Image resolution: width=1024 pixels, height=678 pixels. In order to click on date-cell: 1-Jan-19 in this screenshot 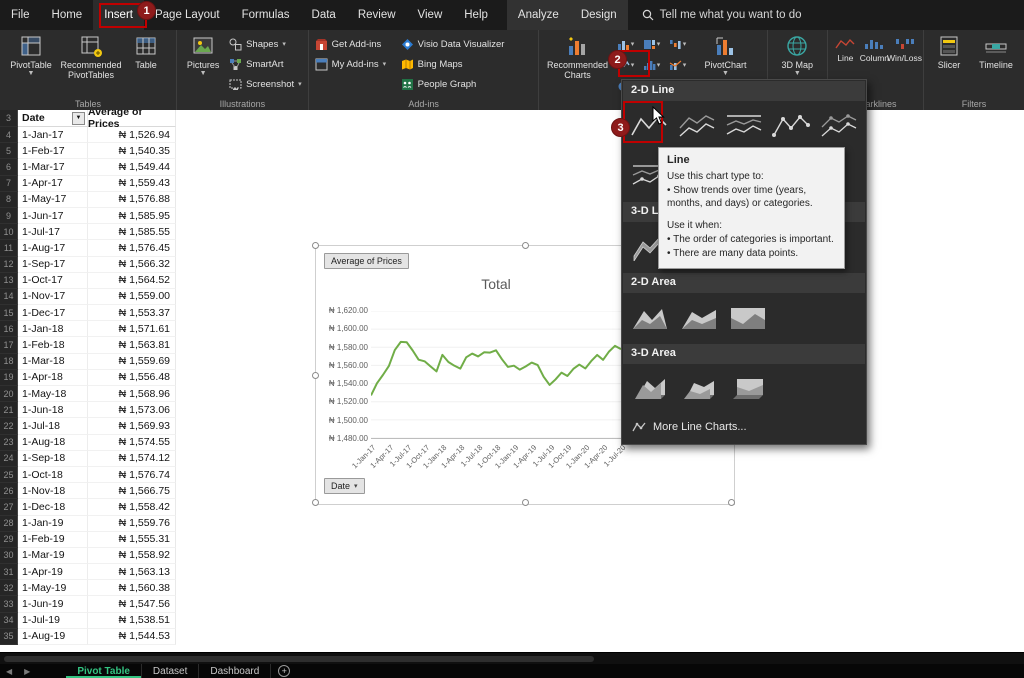, I will do `click(53, 523)`.